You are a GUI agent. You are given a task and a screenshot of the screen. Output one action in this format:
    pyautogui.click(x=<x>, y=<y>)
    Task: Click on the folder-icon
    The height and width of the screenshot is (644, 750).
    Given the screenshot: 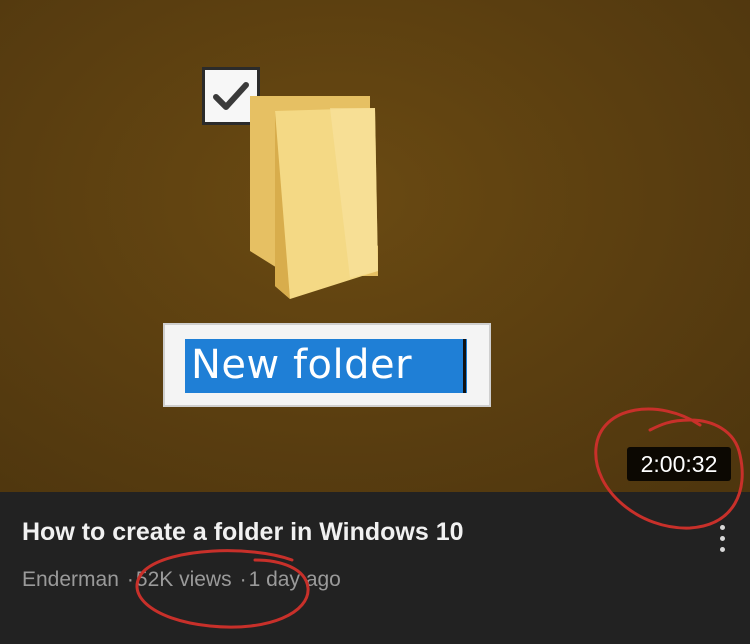 What is the action you would take?
    pyautogui.click(x=314, y=197)
    